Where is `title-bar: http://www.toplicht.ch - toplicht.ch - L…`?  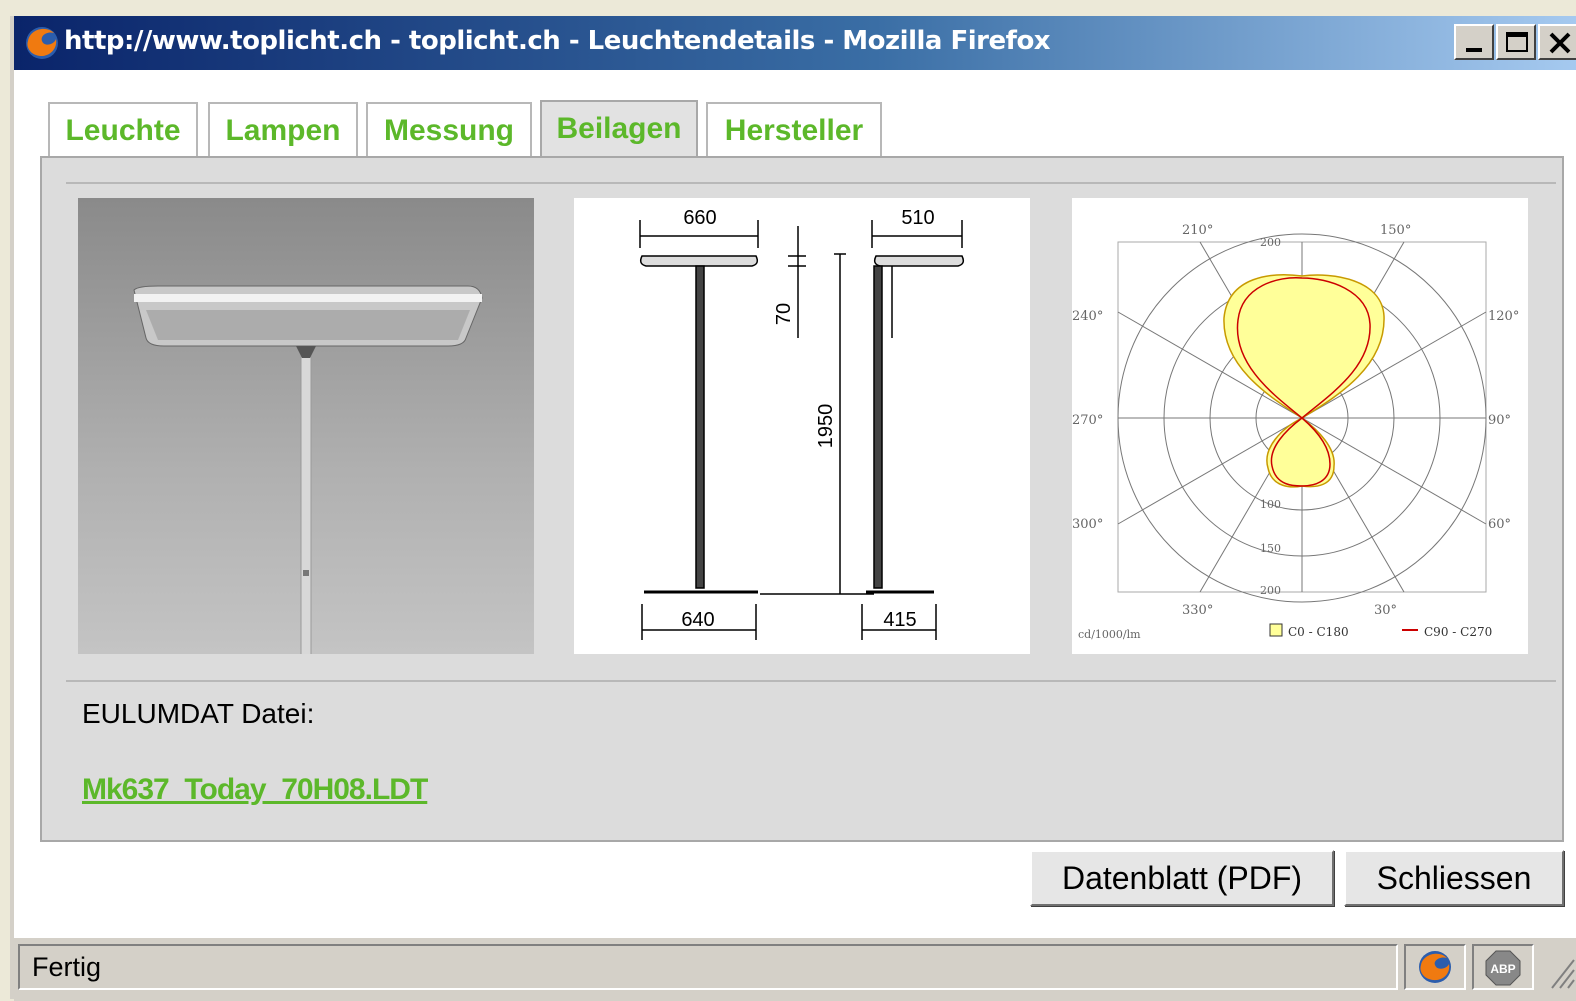
title-bar: http://www.toplicht.ch - toplicht.ch - L… is located at coordinates (795, 43).